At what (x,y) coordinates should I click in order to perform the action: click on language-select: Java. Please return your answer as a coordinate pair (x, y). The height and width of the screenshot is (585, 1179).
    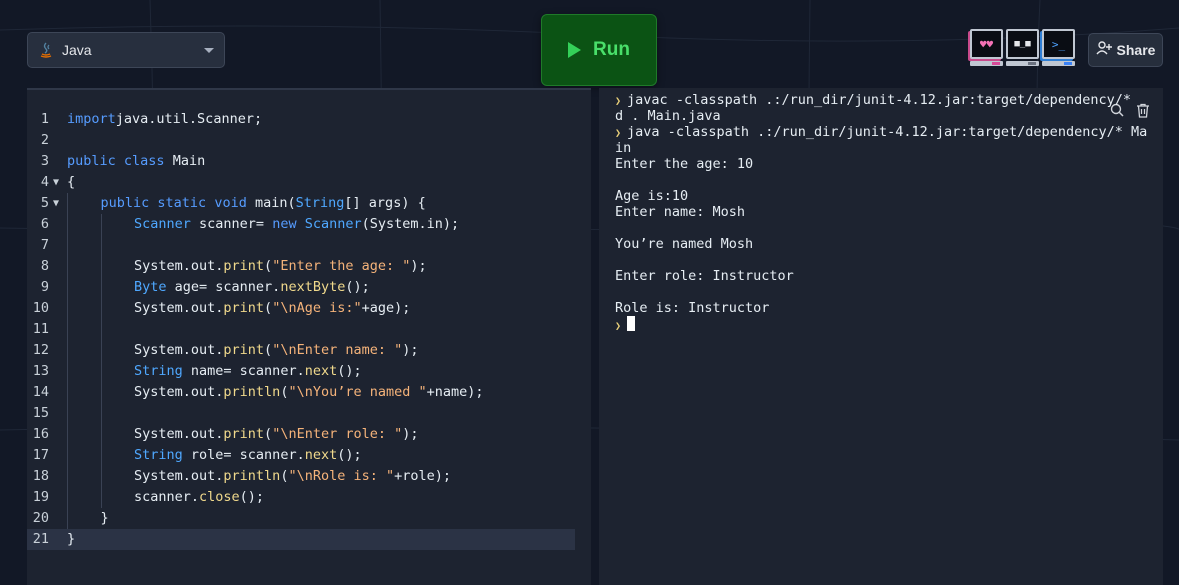
    Looking at the image, I should click on (126, 50).